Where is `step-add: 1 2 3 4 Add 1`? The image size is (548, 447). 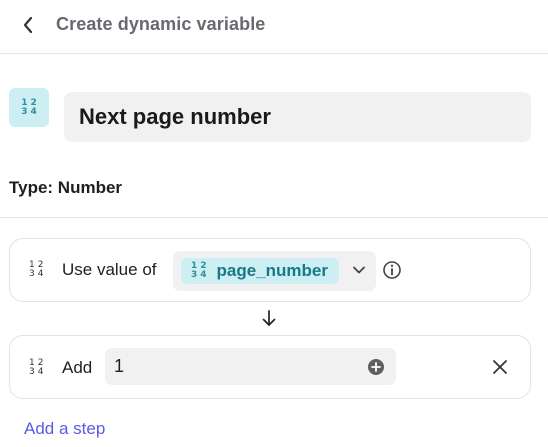 step-add: 1 2 3 4 Add 1 is located at coordinates (270, 367).